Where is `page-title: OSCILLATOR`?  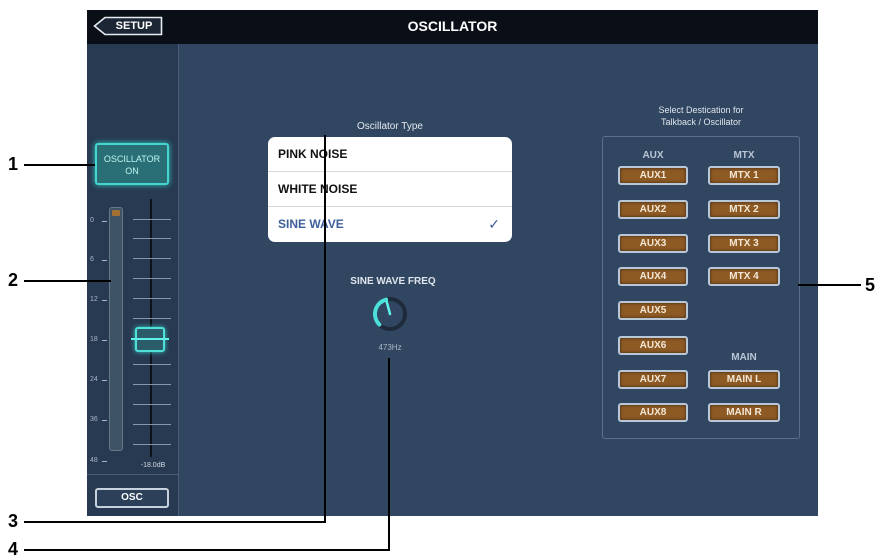 page-title: OSCILLATOR is located at coordinates (452, 26).